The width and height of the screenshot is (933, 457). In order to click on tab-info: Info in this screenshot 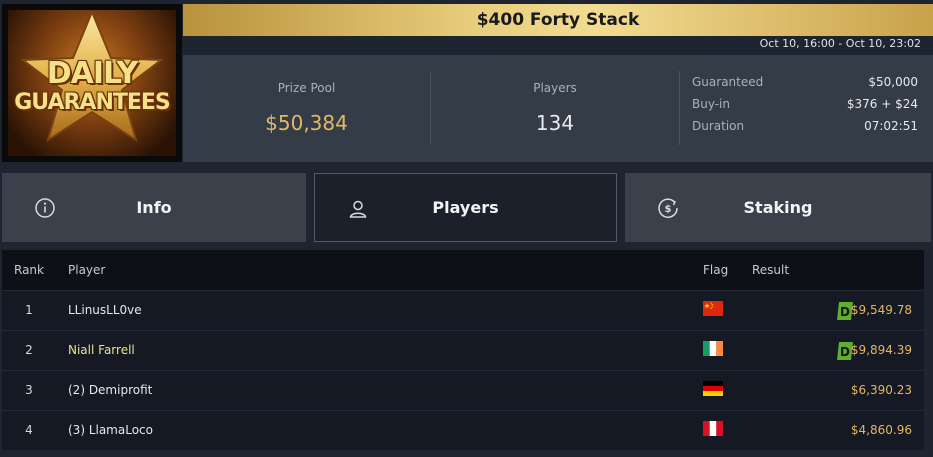, I will do `click(154, 207)`.